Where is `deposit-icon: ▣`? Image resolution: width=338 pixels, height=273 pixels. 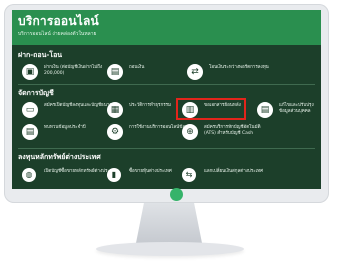 deposit-icon: ▣ is located at coordinates (30, 72).